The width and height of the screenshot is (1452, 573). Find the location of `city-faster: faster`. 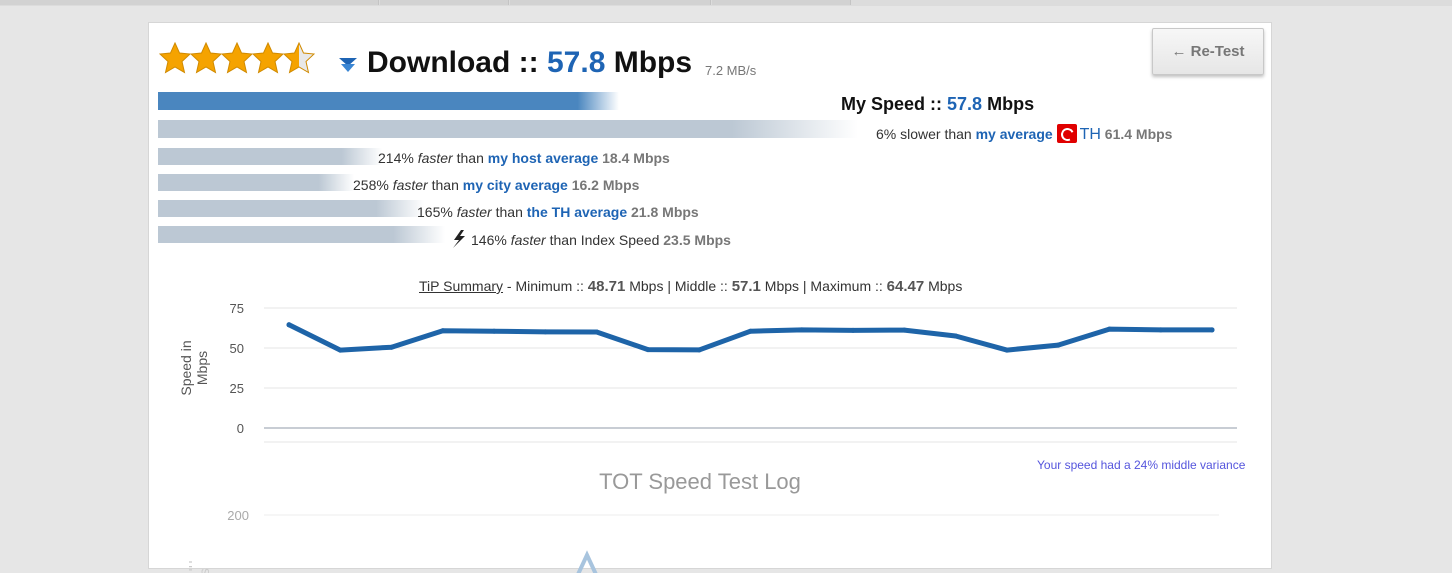

city-faster: faster is located at coordinates (410, 185).